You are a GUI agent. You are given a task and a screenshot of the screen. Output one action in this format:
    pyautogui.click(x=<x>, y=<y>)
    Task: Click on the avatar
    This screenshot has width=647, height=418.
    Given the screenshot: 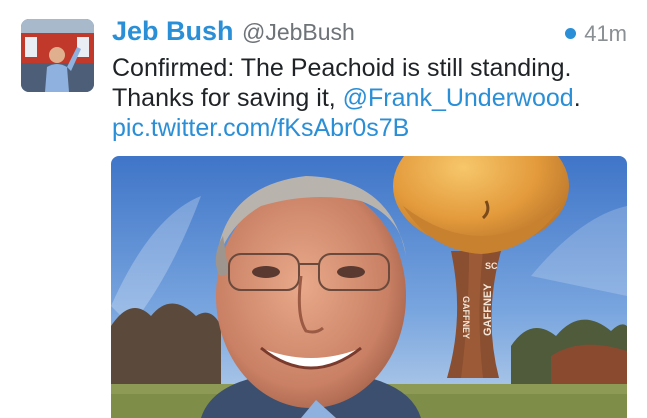 What is the action you would take?
    pyautogui.click(x=57, y=55)
    